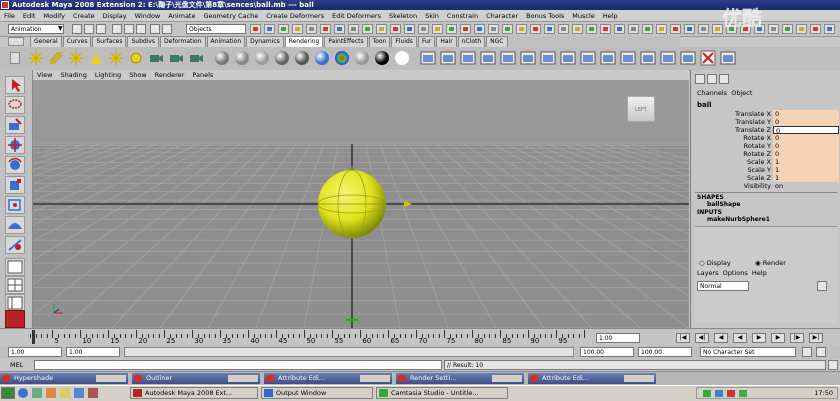  I want to click on play-forwards-button: ▶, so click(759, 338).